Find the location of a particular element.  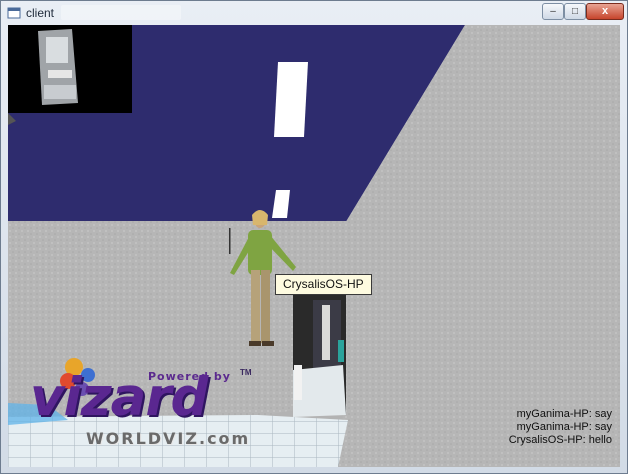

window-app-icon is located at coordinates (14, 13).